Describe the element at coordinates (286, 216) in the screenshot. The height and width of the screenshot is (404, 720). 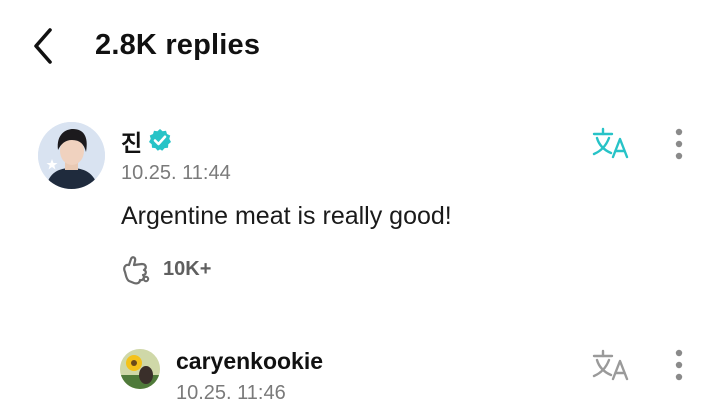
I see `comment-text: Argentine meat is really good!` at that location.